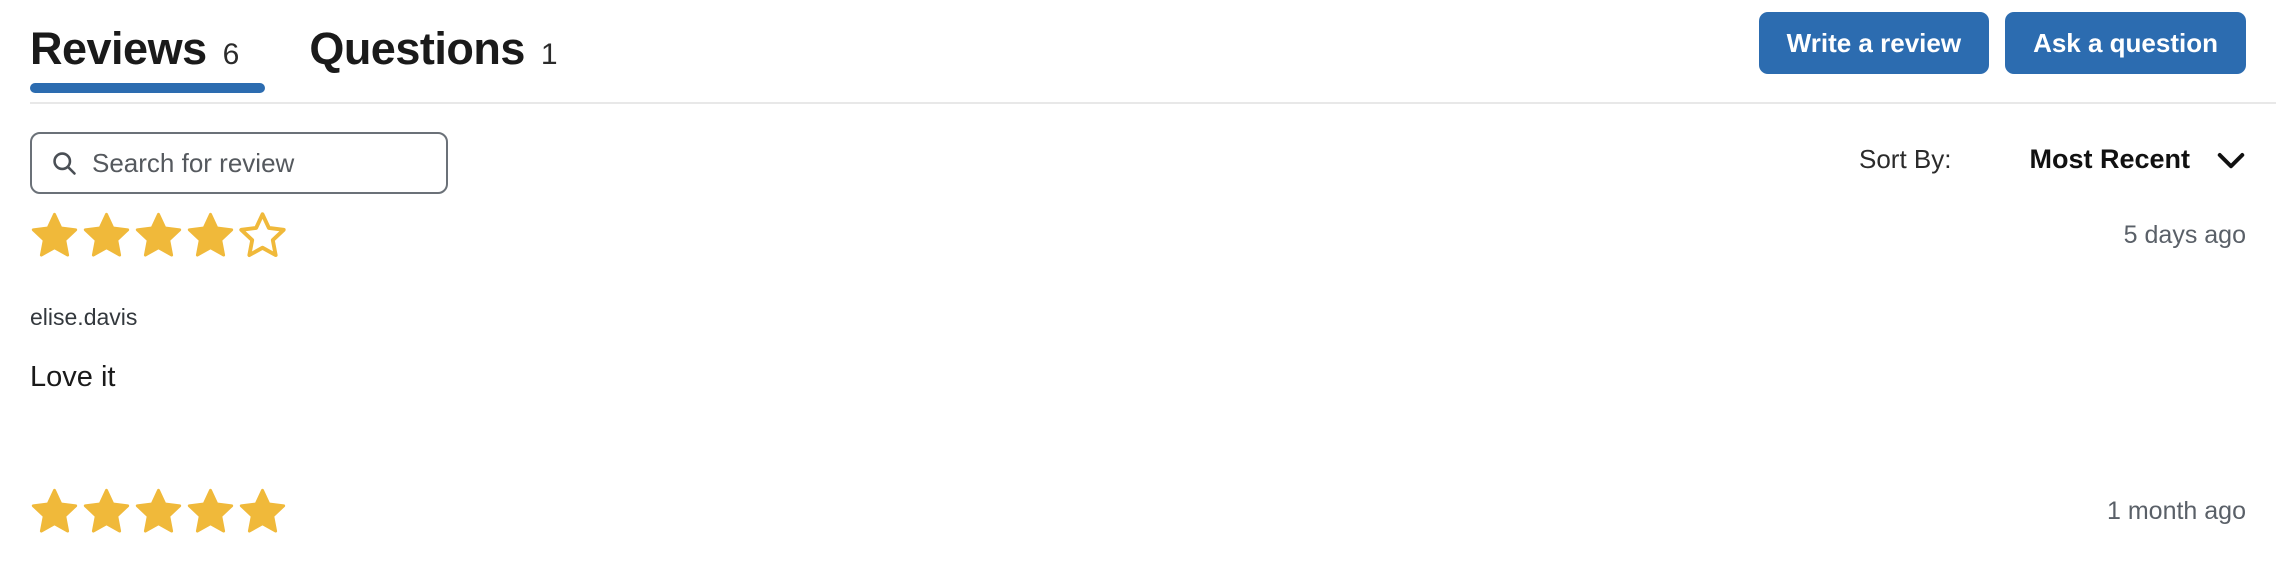  What do you see at coordinates (73, 377) in the screenshot?
I see `review-body: Love it` at bounding box center [73, 377].